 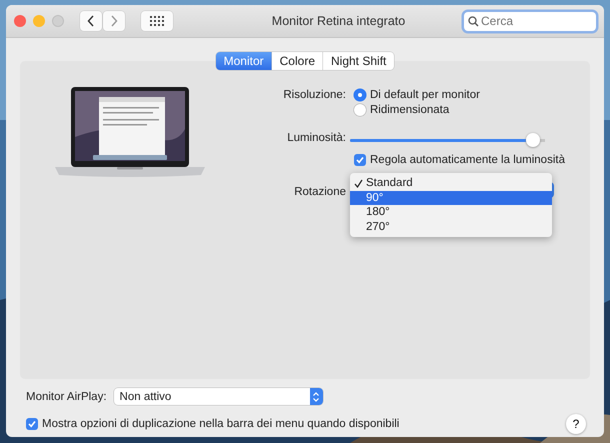 I want to click on menu-item: 180°, so click(x=451, y=212).